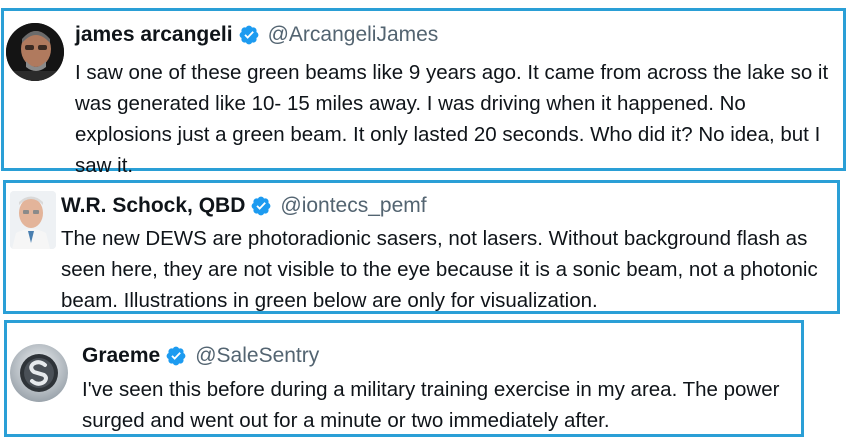 The height and width of the screenshot is (447, 854). I want to click on tweet-header: james arcangeli @ArcangeliJames, so click(256, 35).